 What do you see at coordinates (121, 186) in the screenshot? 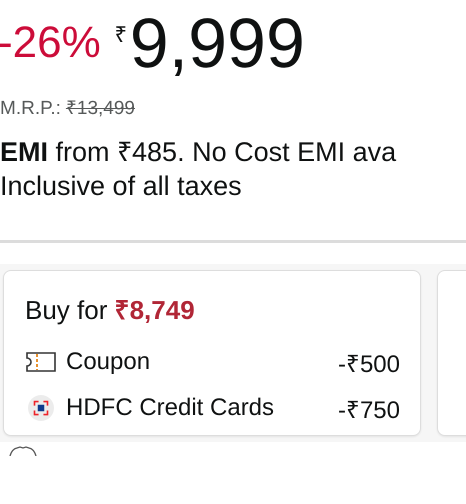
I see `tax-note: Inclusive of all taxes` at bounding box center [121, 186].